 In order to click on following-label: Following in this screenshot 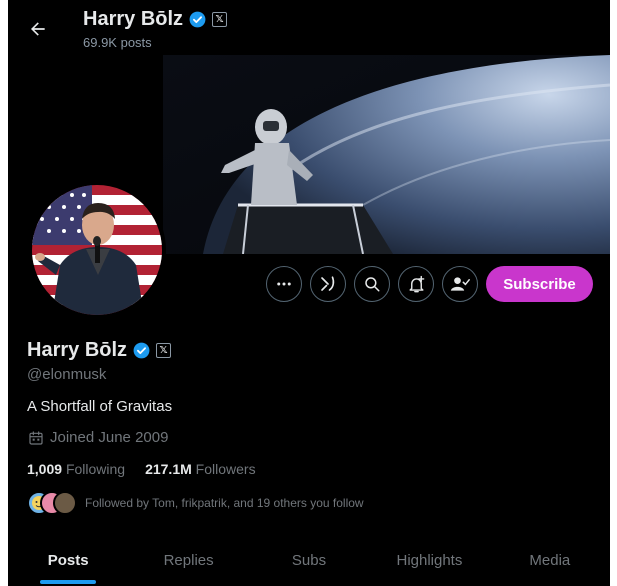, I will do `click(95, 469)`.